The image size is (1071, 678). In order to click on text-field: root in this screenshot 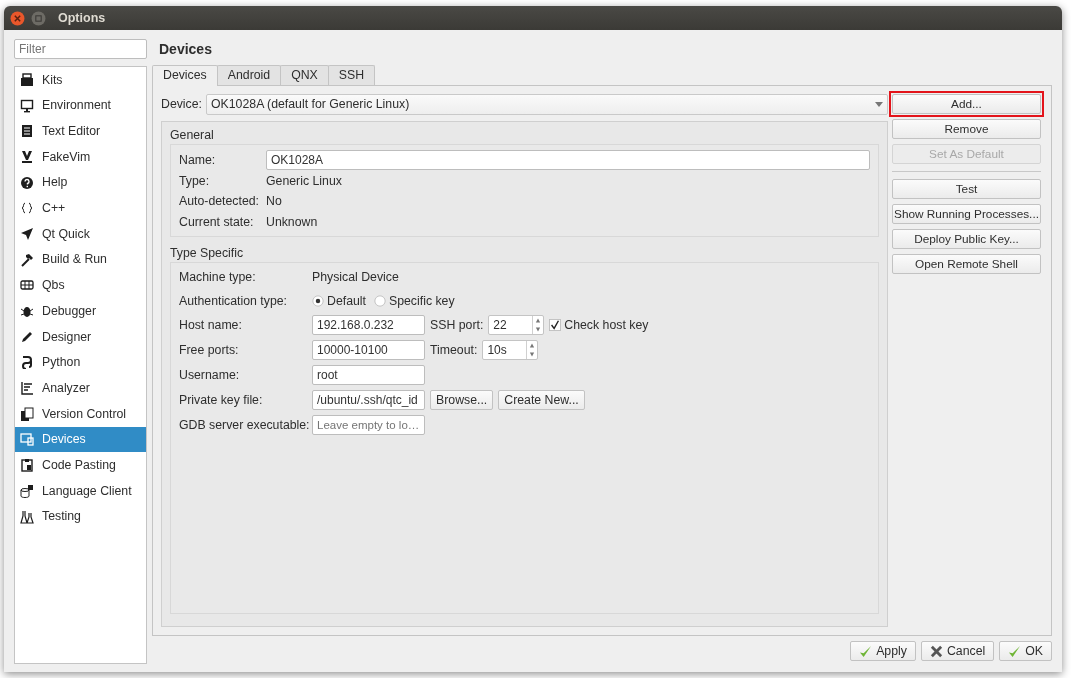, I will do `click(368, 375)`.